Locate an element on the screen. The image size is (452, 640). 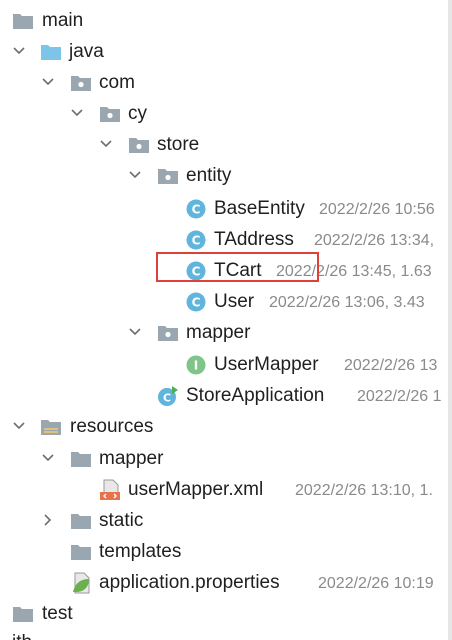
tree-row-application-properties: application.properties 2022/2/26 10:19 is located at coordinates (224, 582).